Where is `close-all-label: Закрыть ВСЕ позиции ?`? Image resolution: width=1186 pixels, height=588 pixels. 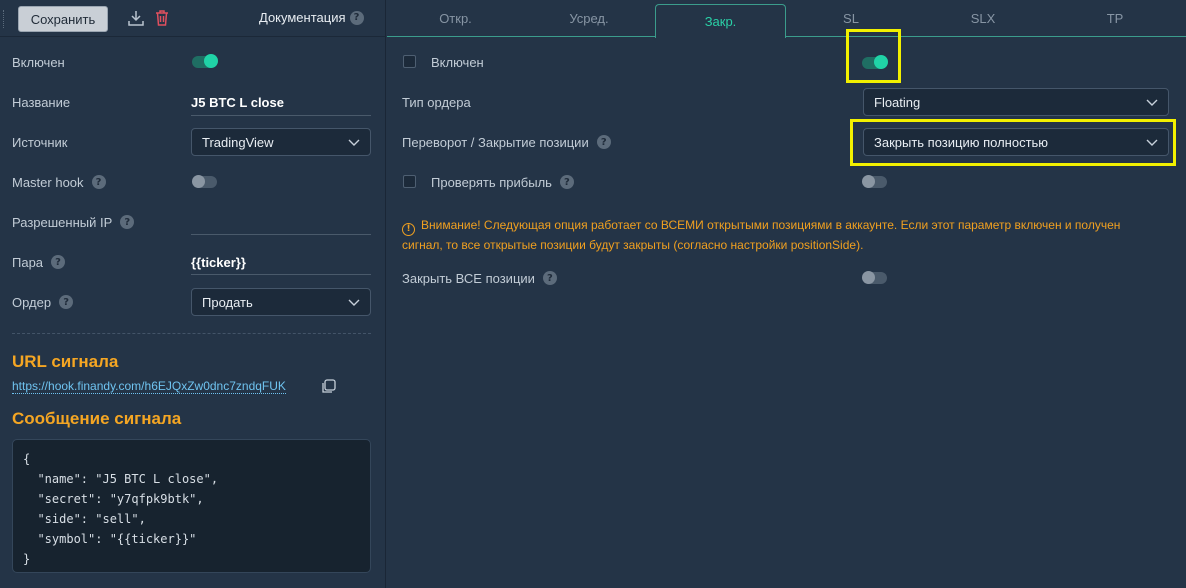
close-all-label: Закрыть ВСЕ позиции ? is located at coordinates (479, 278).